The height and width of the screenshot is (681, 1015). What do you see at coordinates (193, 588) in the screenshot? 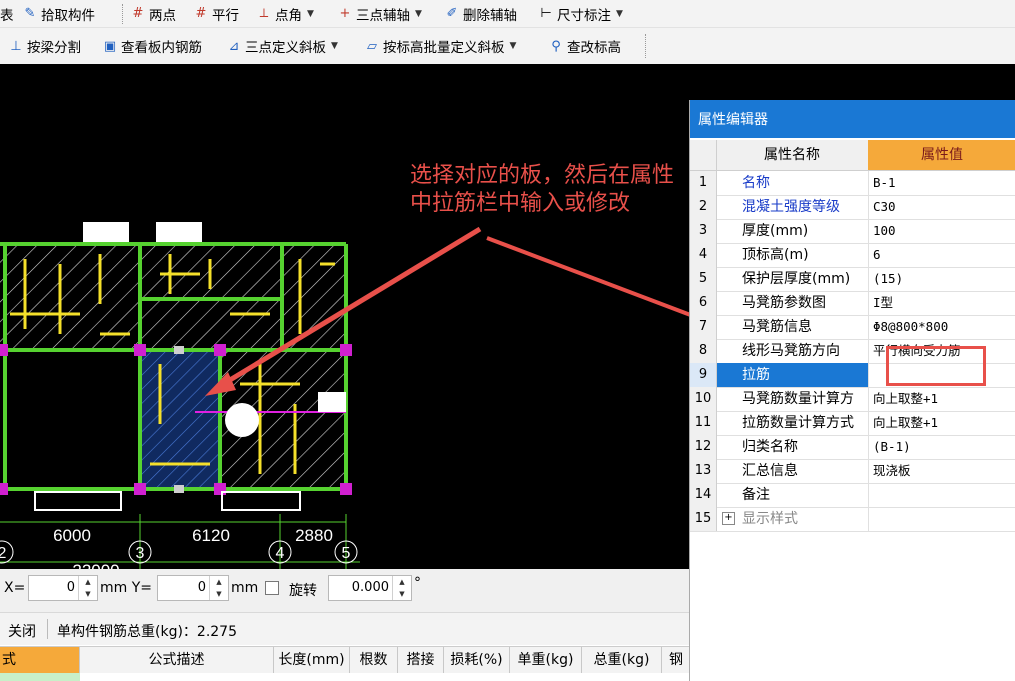
I see `y-input: 0 ▲ ▼` at bounding box center [193, 588].